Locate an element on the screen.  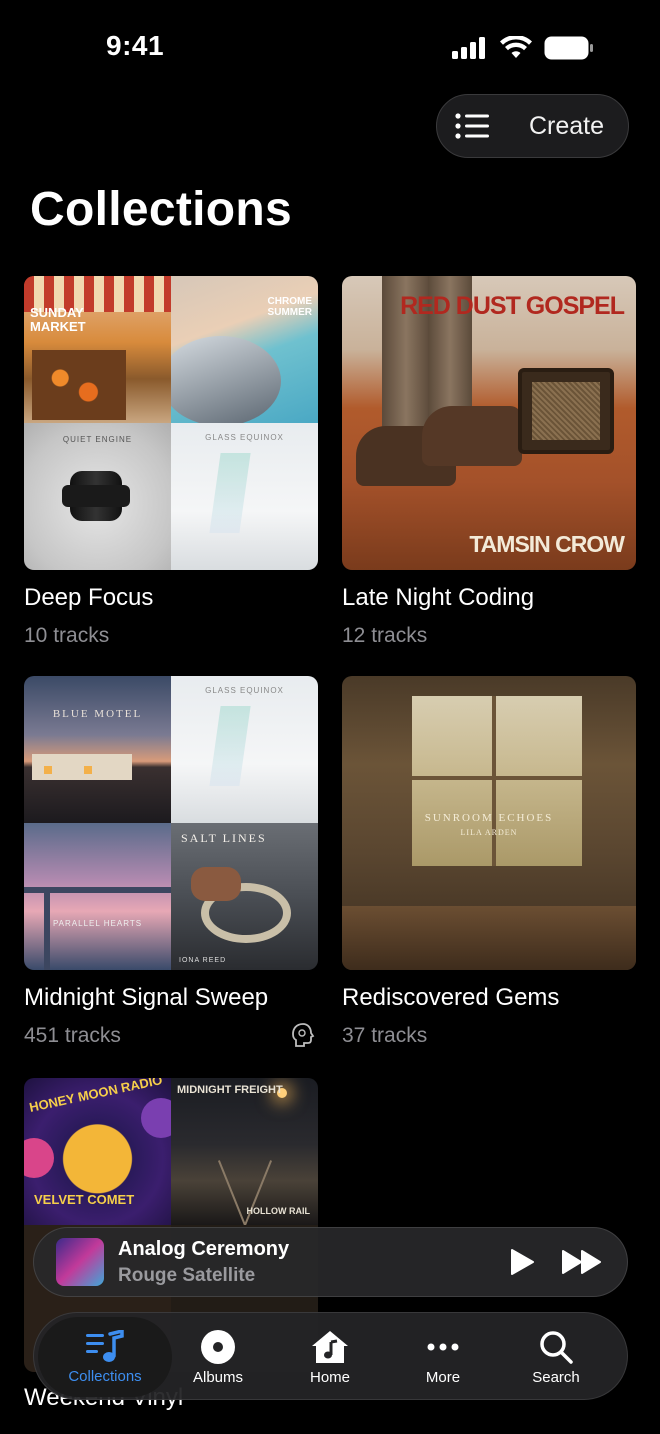
album-artist-text: TAMSIN CROW is located at coordinates (547, 544).